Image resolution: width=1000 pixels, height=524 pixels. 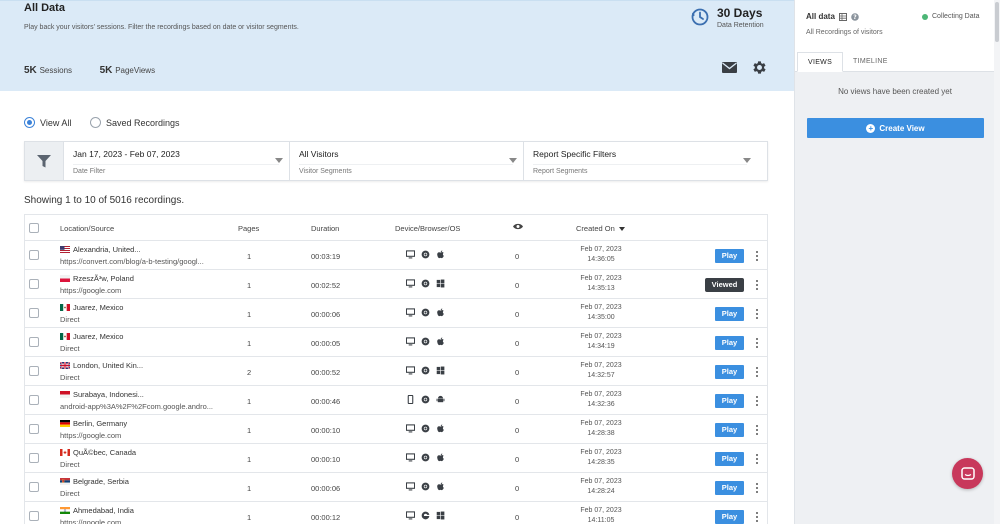 I want to click on flag-ca-icon, so click(x=65, y=452).